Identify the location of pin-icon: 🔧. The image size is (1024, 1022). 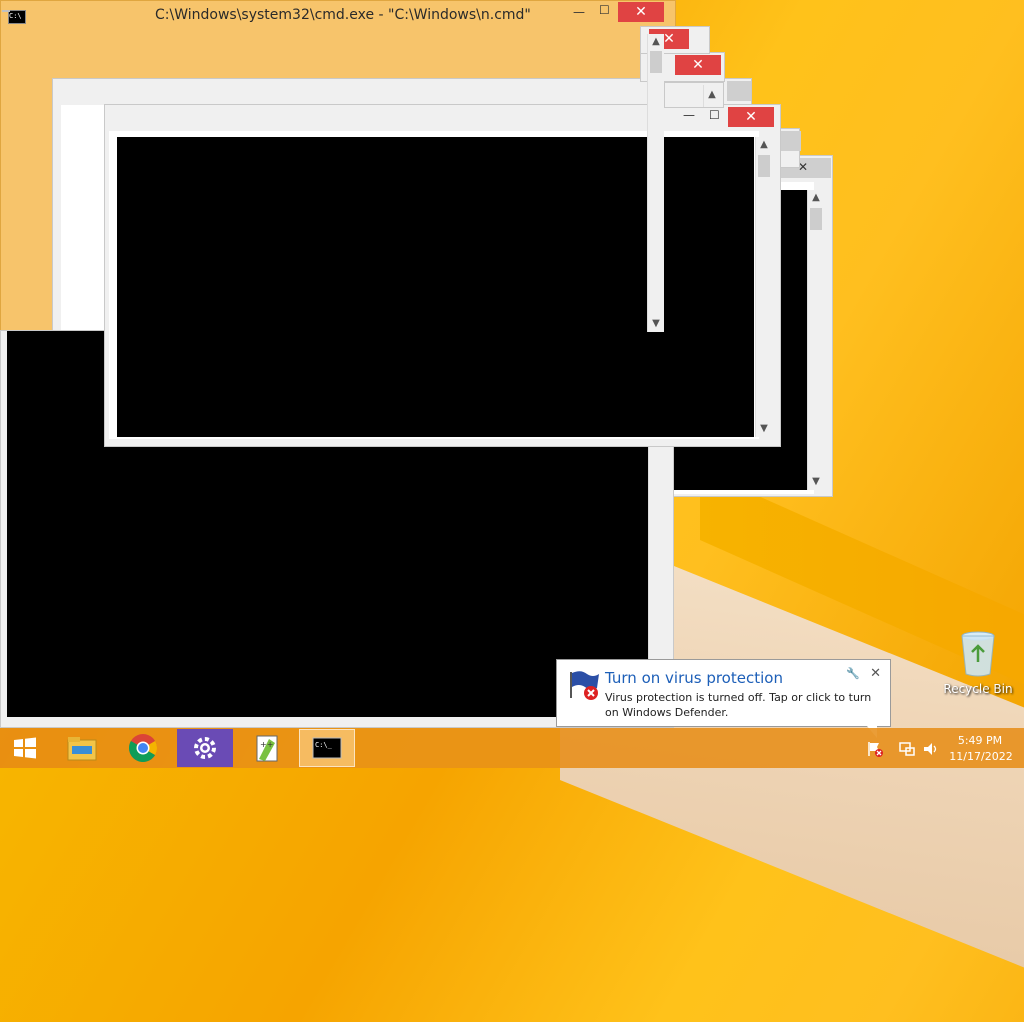
(853, 673).